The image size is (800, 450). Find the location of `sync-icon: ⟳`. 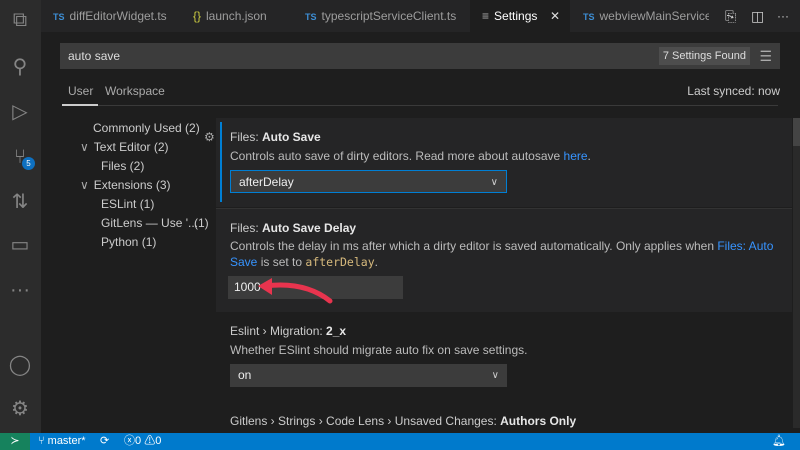

sync-icon: ⟳ is located at coordinates (104, 441).